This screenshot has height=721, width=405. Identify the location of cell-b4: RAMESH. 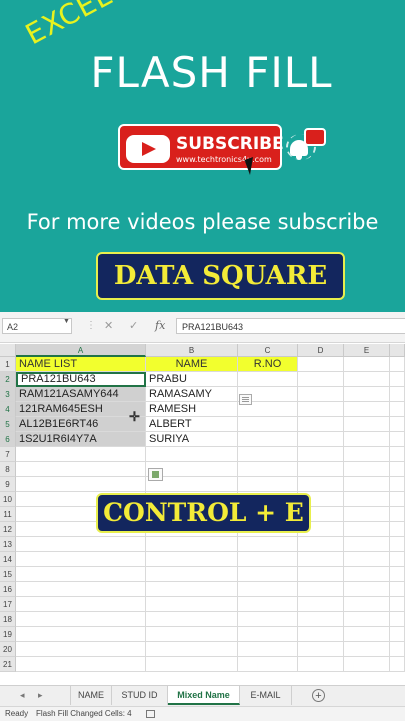
(192, 409).